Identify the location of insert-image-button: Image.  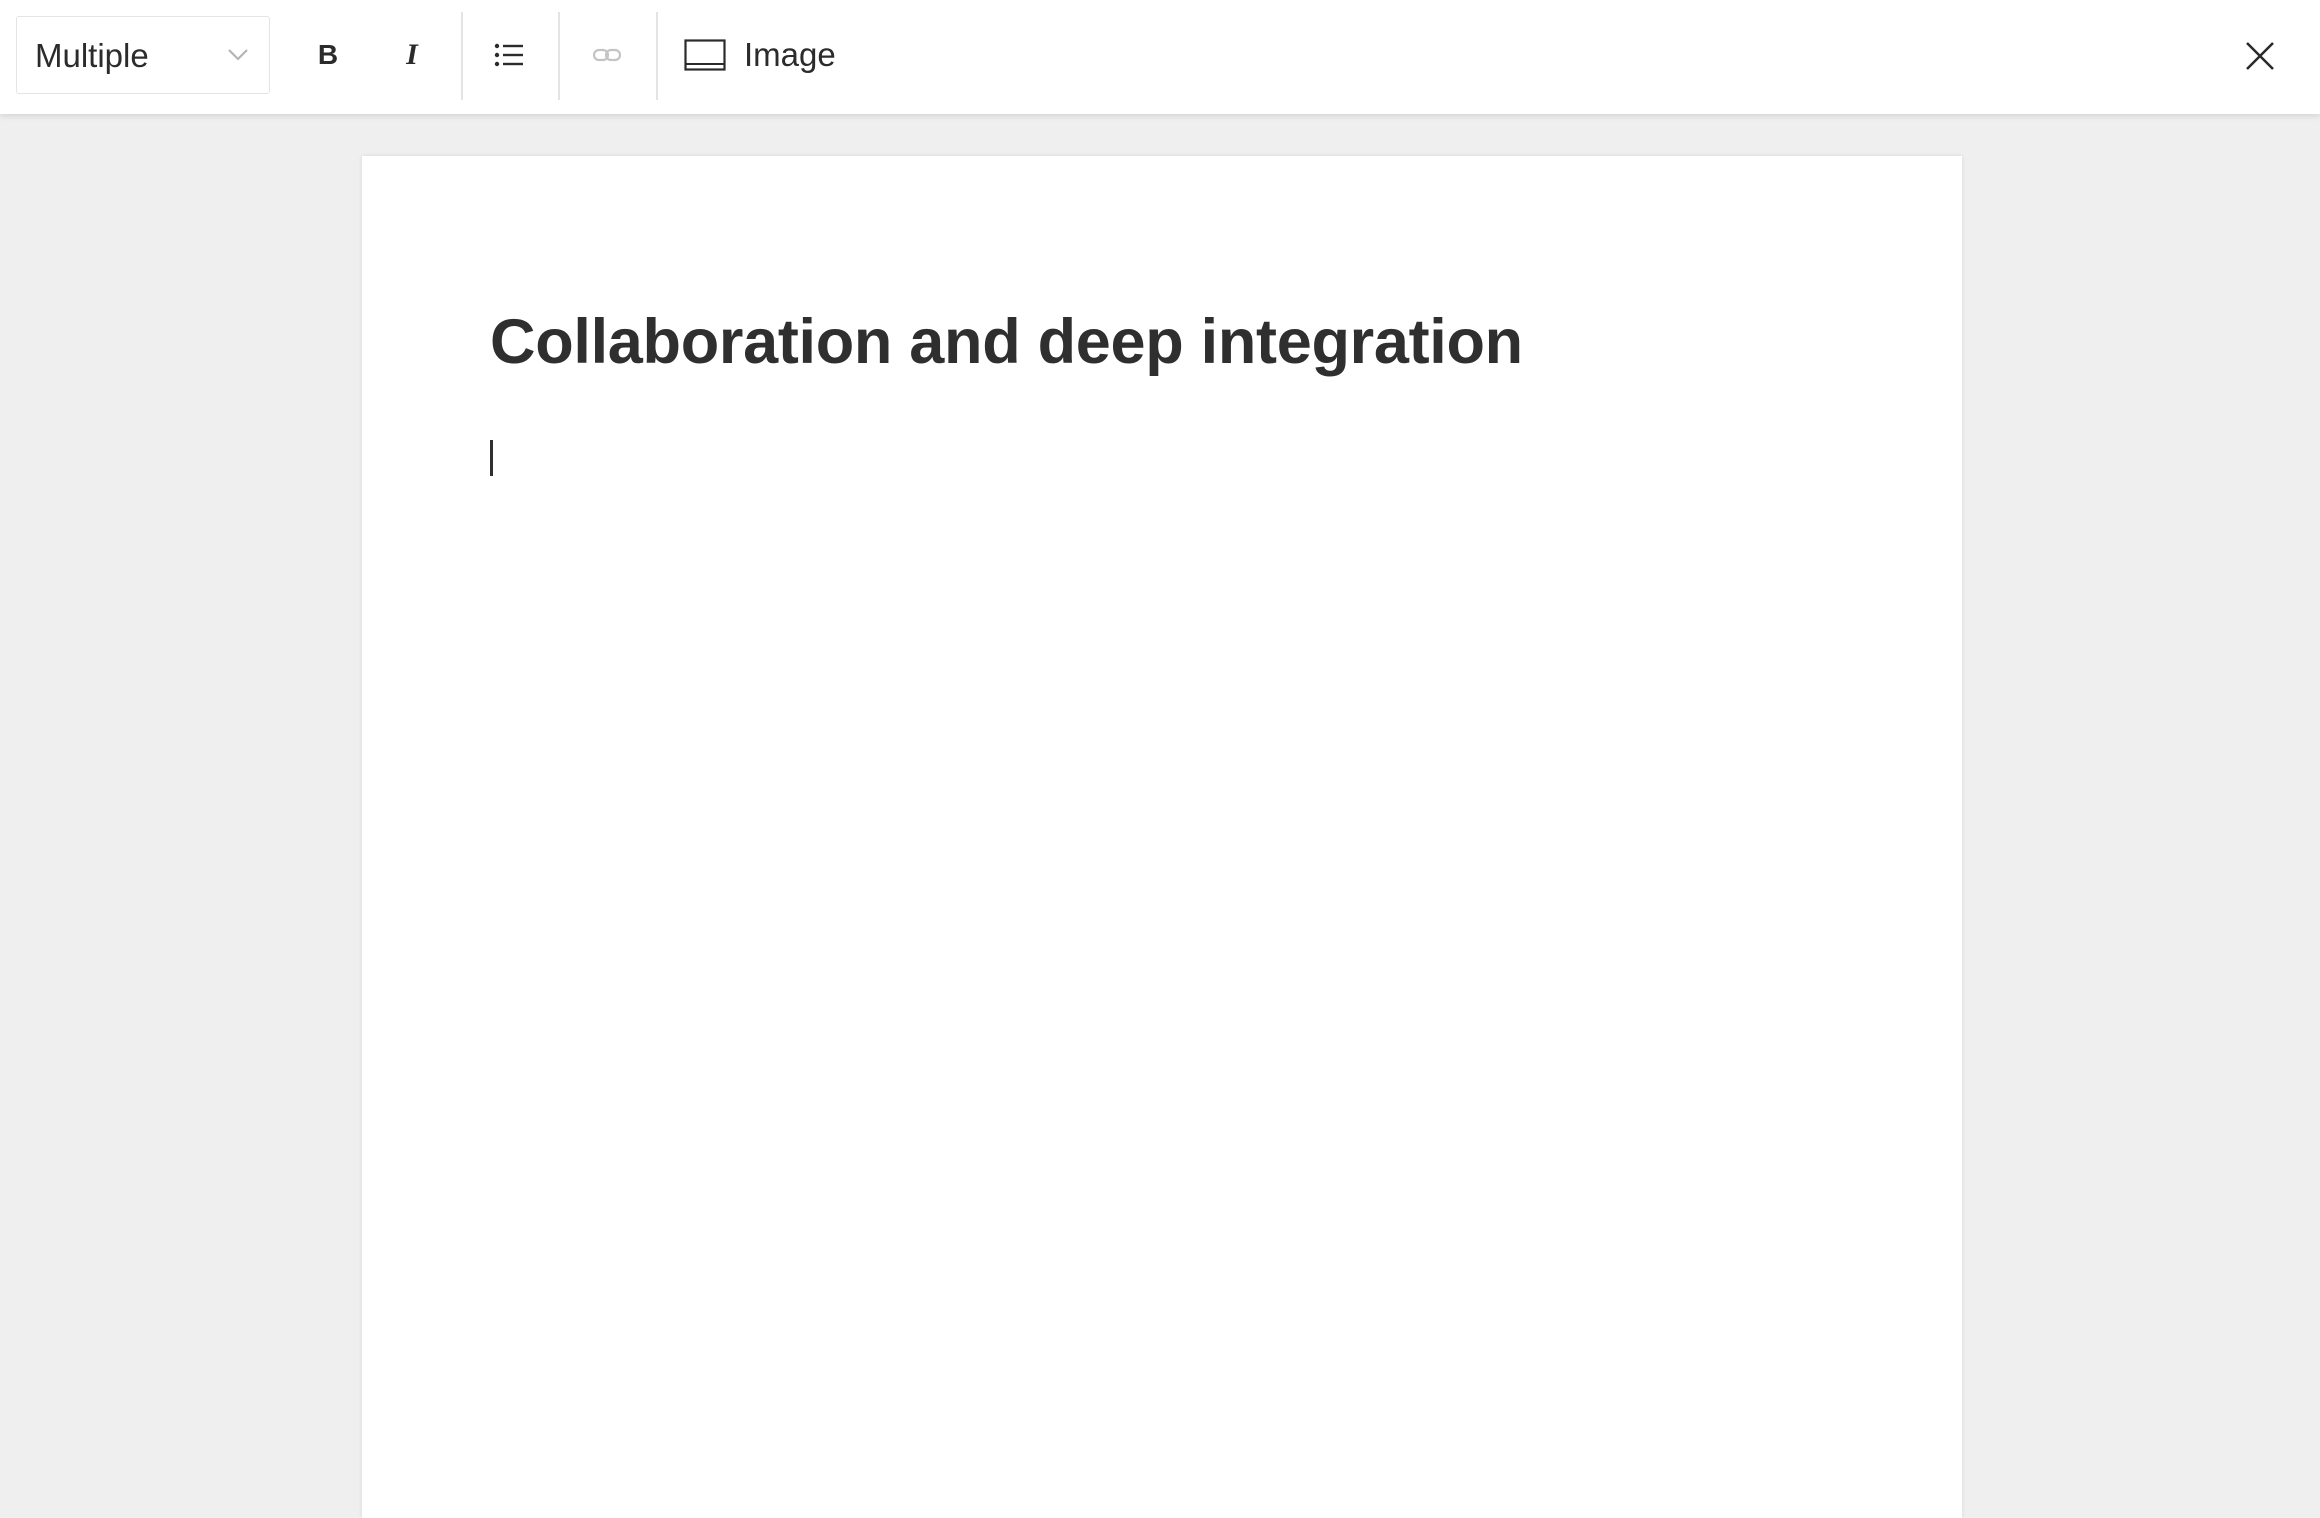
(760, 55).